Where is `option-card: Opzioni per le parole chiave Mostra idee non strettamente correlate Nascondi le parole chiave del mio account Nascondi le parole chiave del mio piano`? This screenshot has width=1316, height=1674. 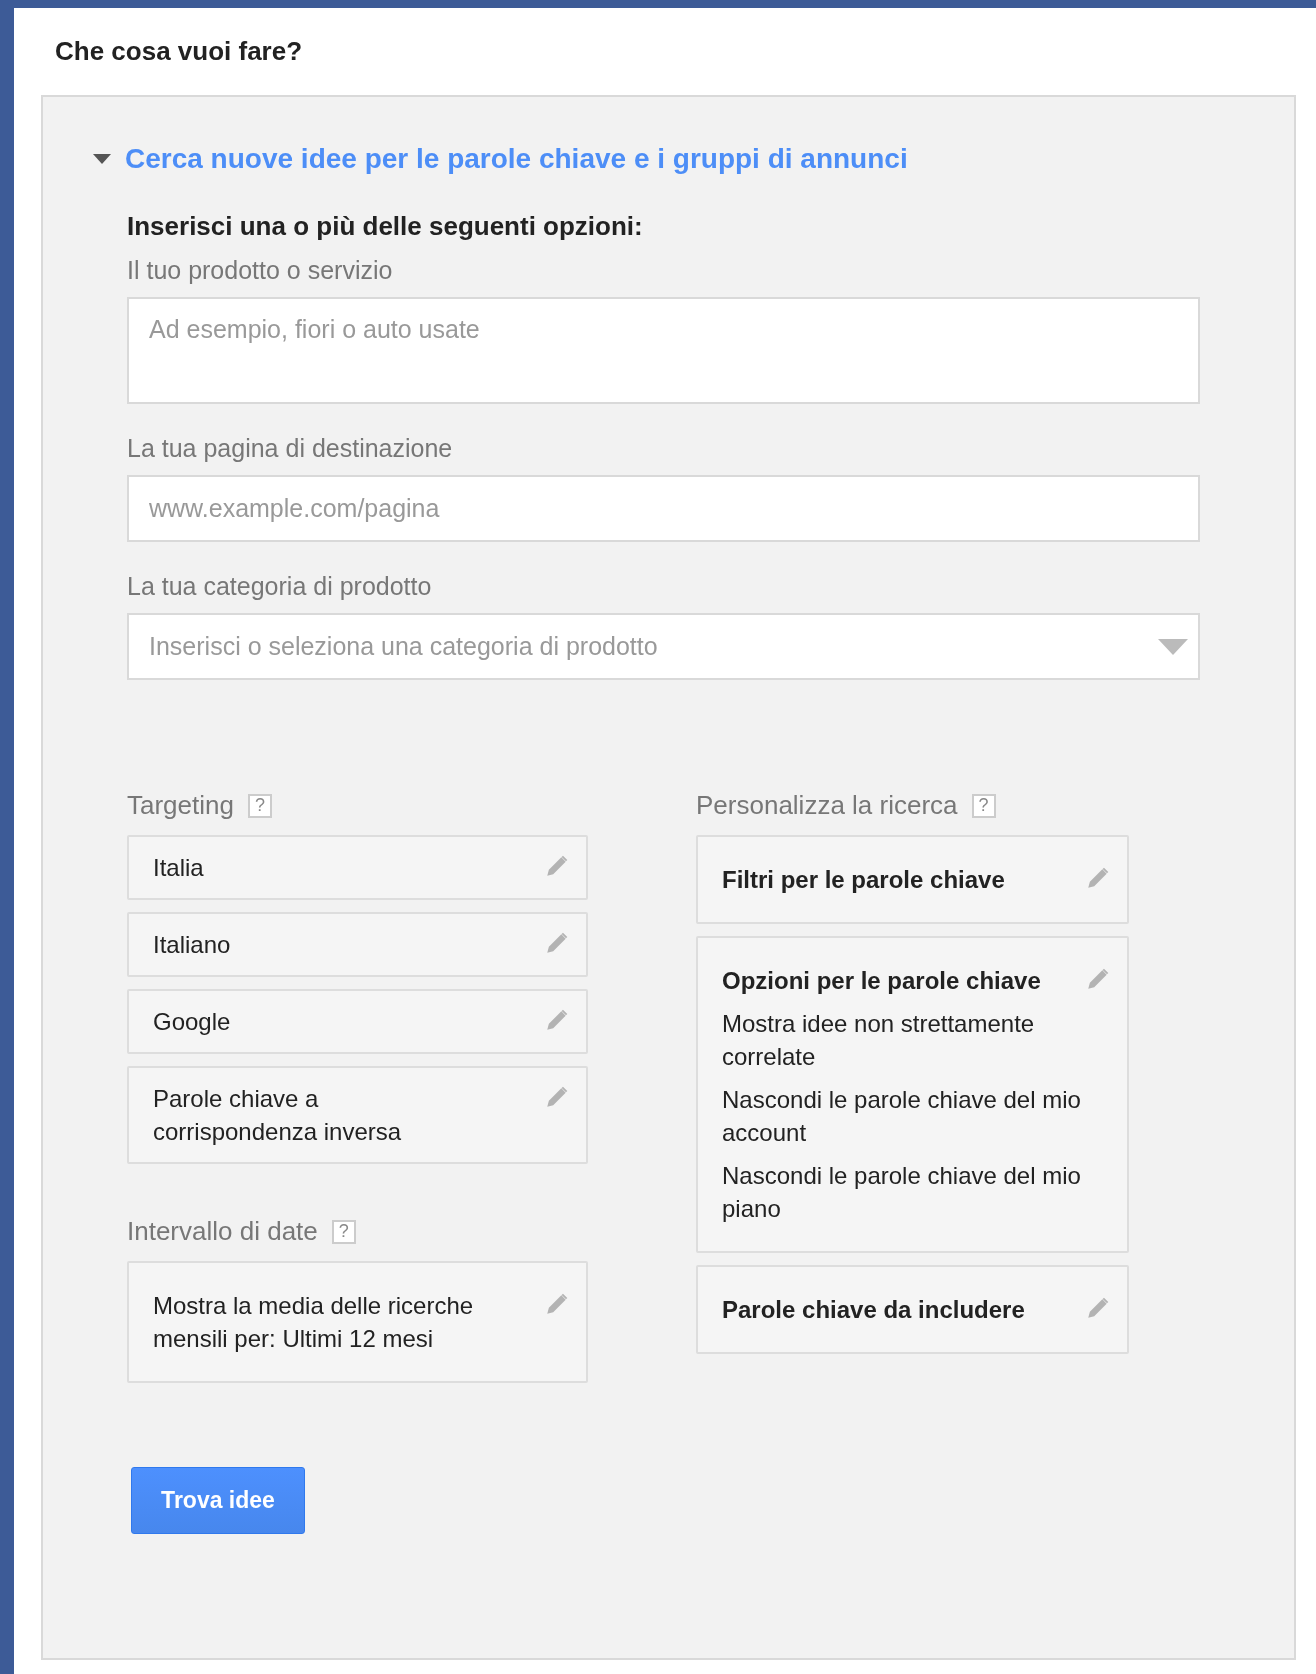
option-card: Opzioni per le parole chiave Mostra idee non strettamente correlate Nascondi le parole chiave del mio account Nascondi le parole chiave del mio piano is located at coordinates (912, 1094).